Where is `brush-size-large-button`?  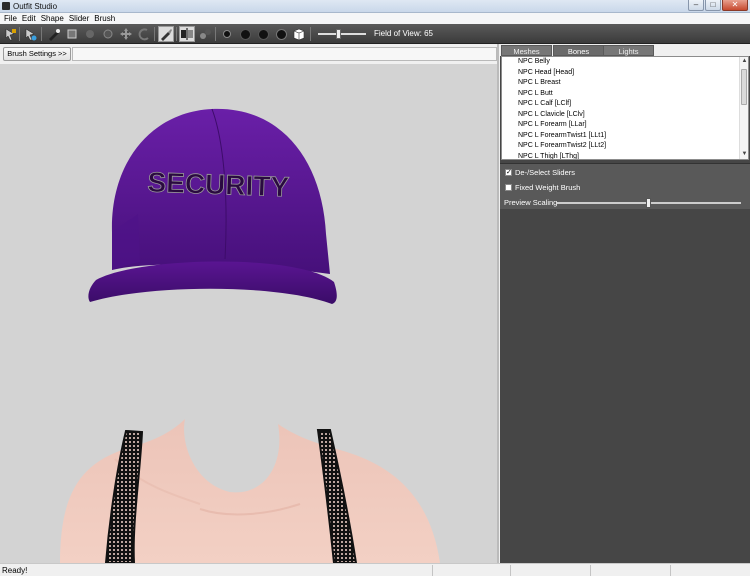
brush-size-large-button is located at coordinates (263, 34).